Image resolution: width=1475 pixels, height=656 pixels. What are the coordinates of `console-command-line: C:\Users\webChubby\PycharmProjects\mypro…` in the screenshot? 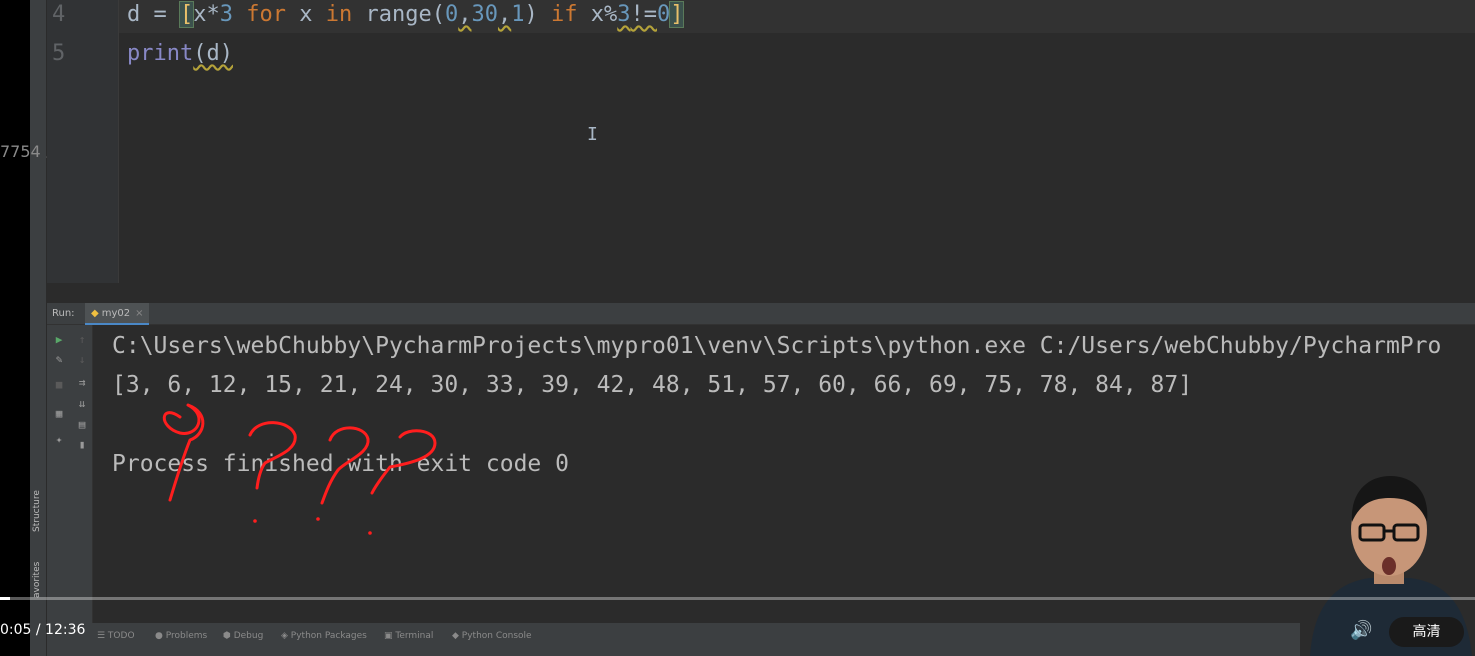 It's located at (777, 346).